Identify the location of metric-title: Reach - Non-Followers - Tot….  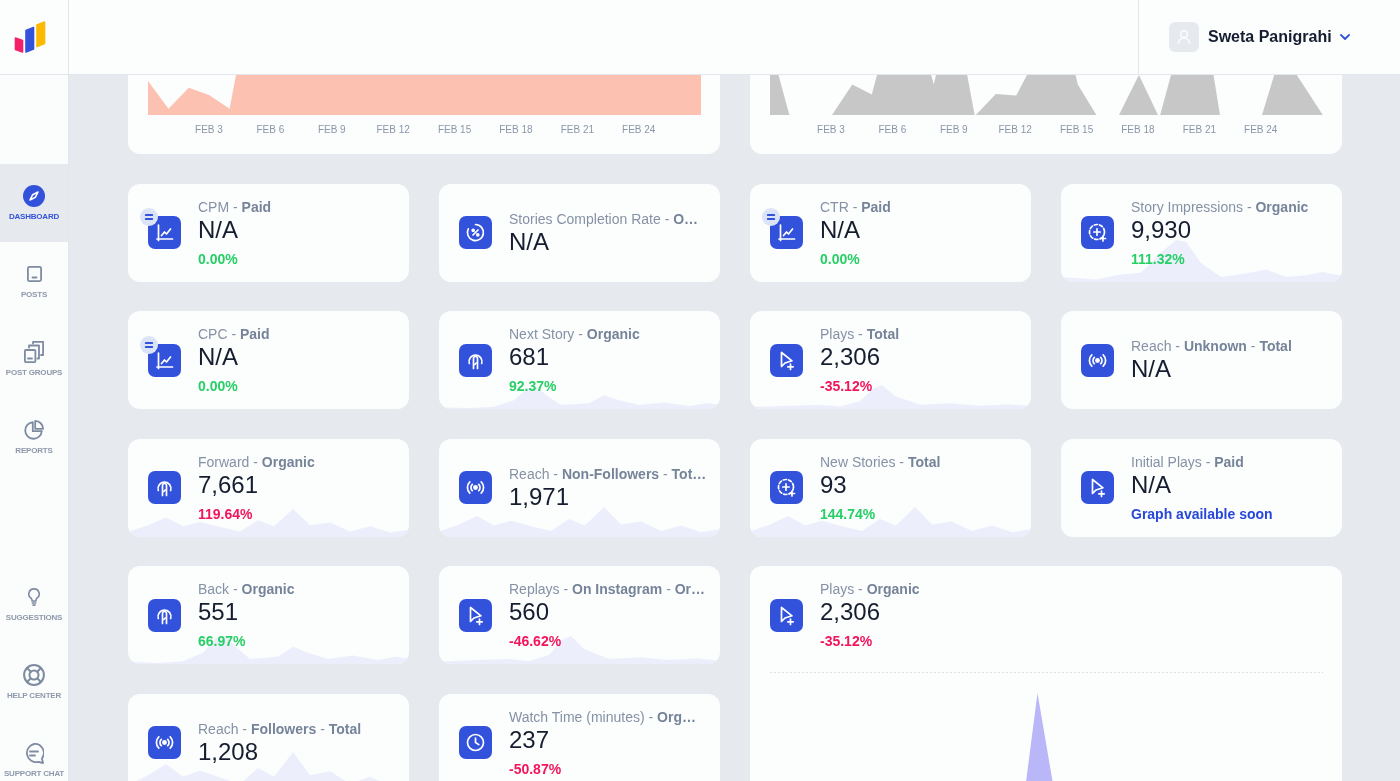
(608, 473).